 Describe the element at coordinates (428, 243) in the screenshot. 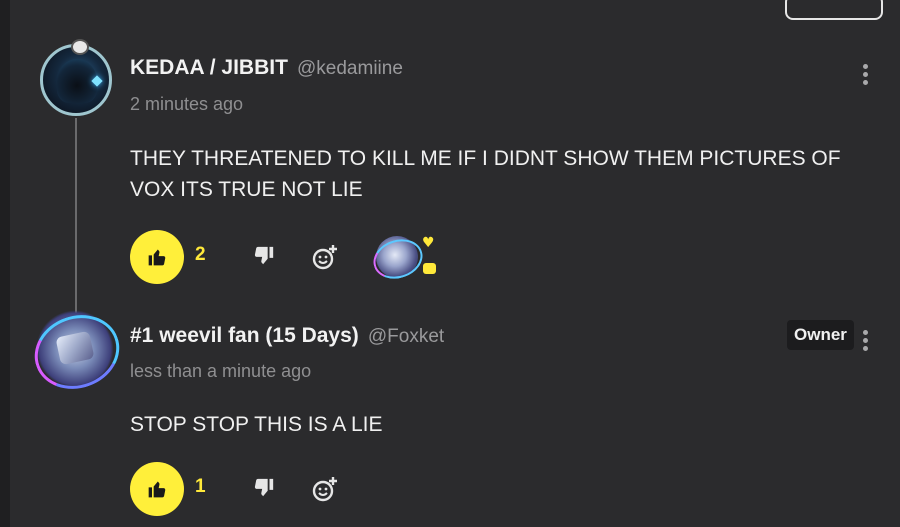

I see `heart-icon: ♥` at that location.